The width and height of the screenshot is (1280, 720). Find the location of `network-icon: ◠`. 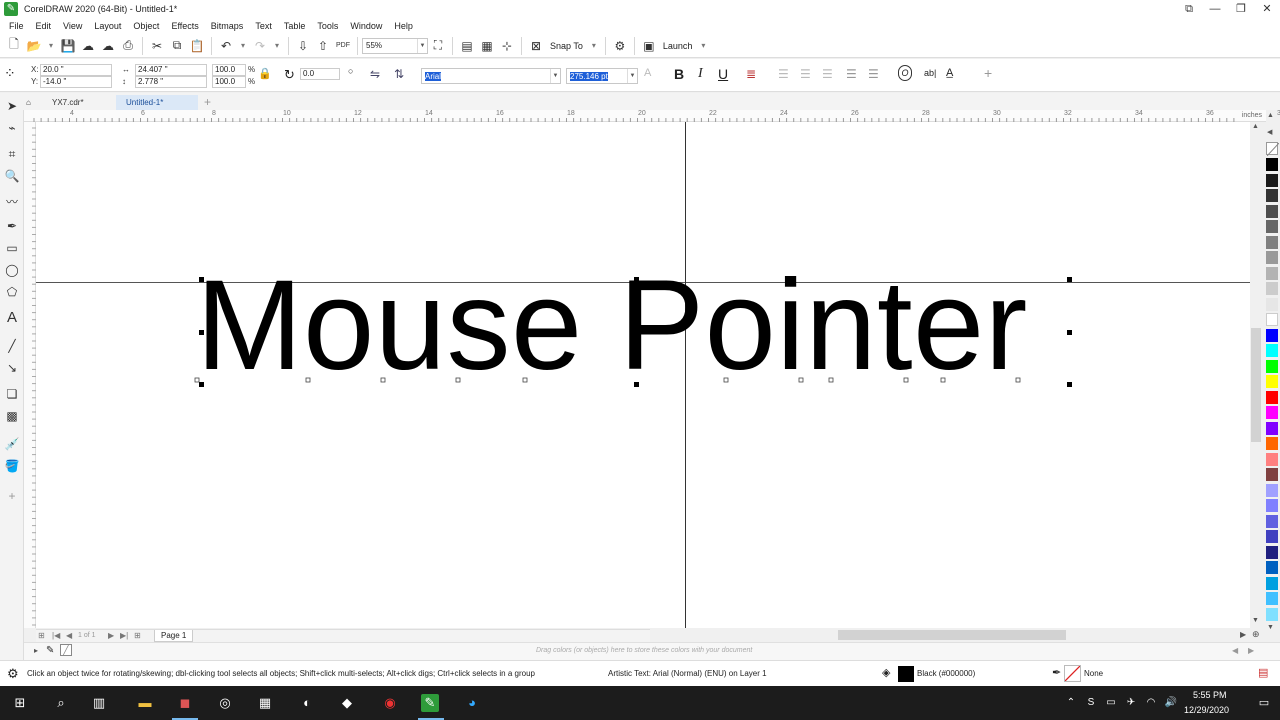

network-icon: ◠ is located at coordinates (1151, 703).